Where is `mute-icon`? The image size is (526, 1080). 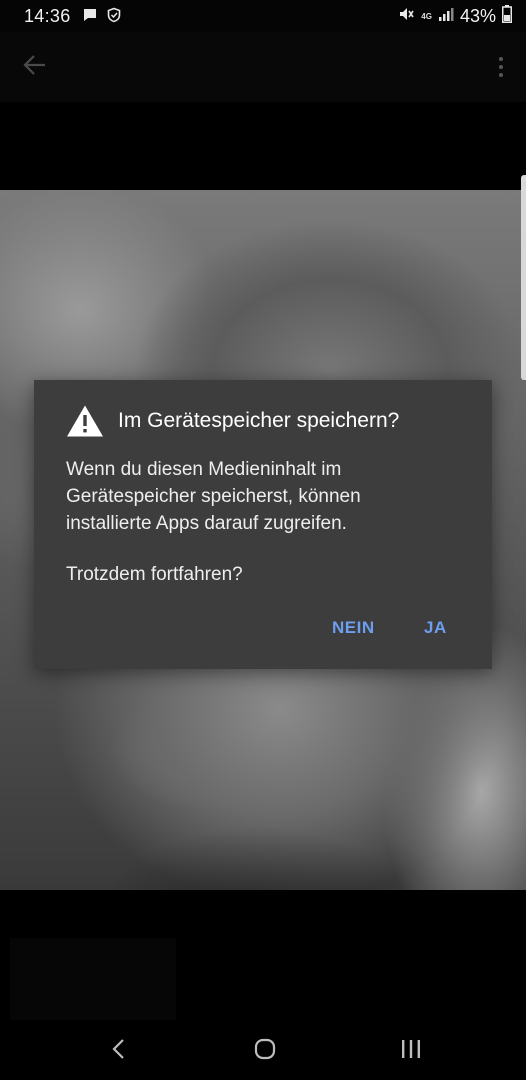 mute-icon is located at coordinates (406, 16).